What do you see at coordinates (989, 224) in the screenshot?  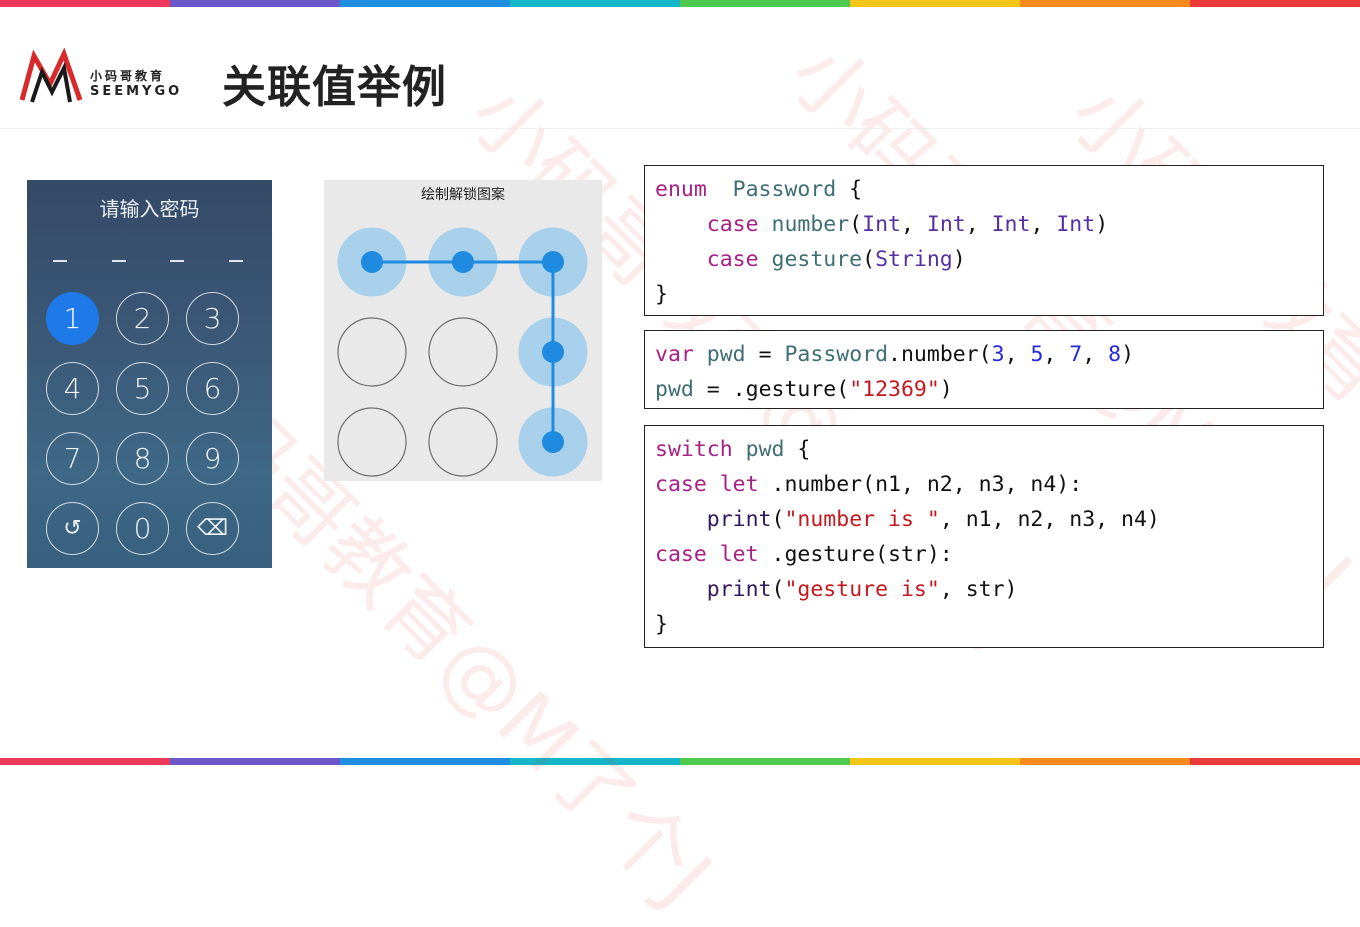 I see `code-line: case number(Int, Int, Int, Int)` at bounding box center [989, 224].